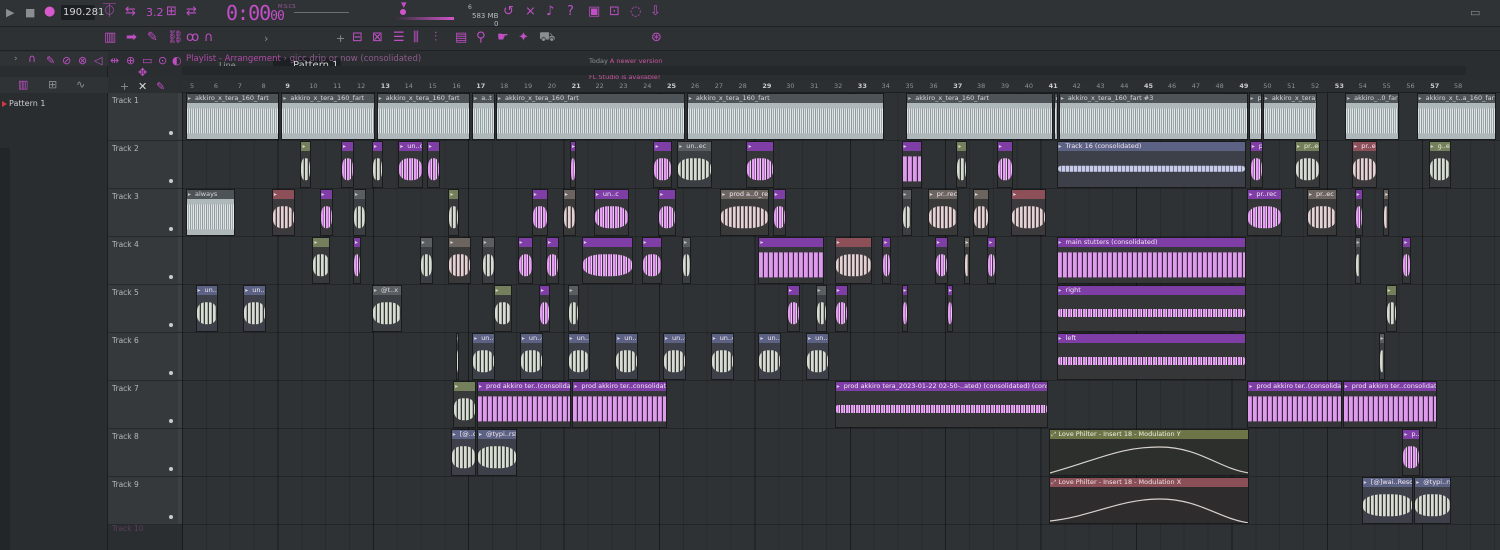  What do you see at coordinates (1440, 164) in the screenshot?
I see `playlist-clip: g..ed` at bounding box center [1440, 164].